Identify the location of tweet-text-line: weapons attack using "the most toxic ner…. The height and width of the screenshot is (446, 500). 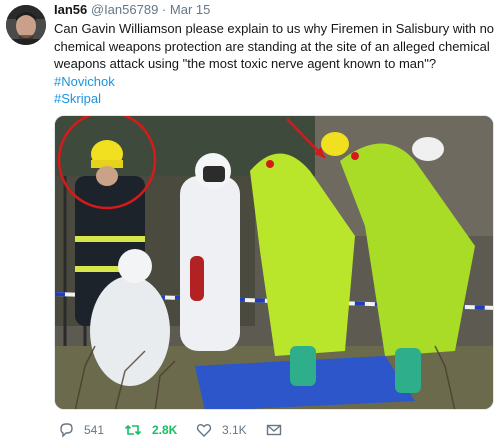
(245, 63).